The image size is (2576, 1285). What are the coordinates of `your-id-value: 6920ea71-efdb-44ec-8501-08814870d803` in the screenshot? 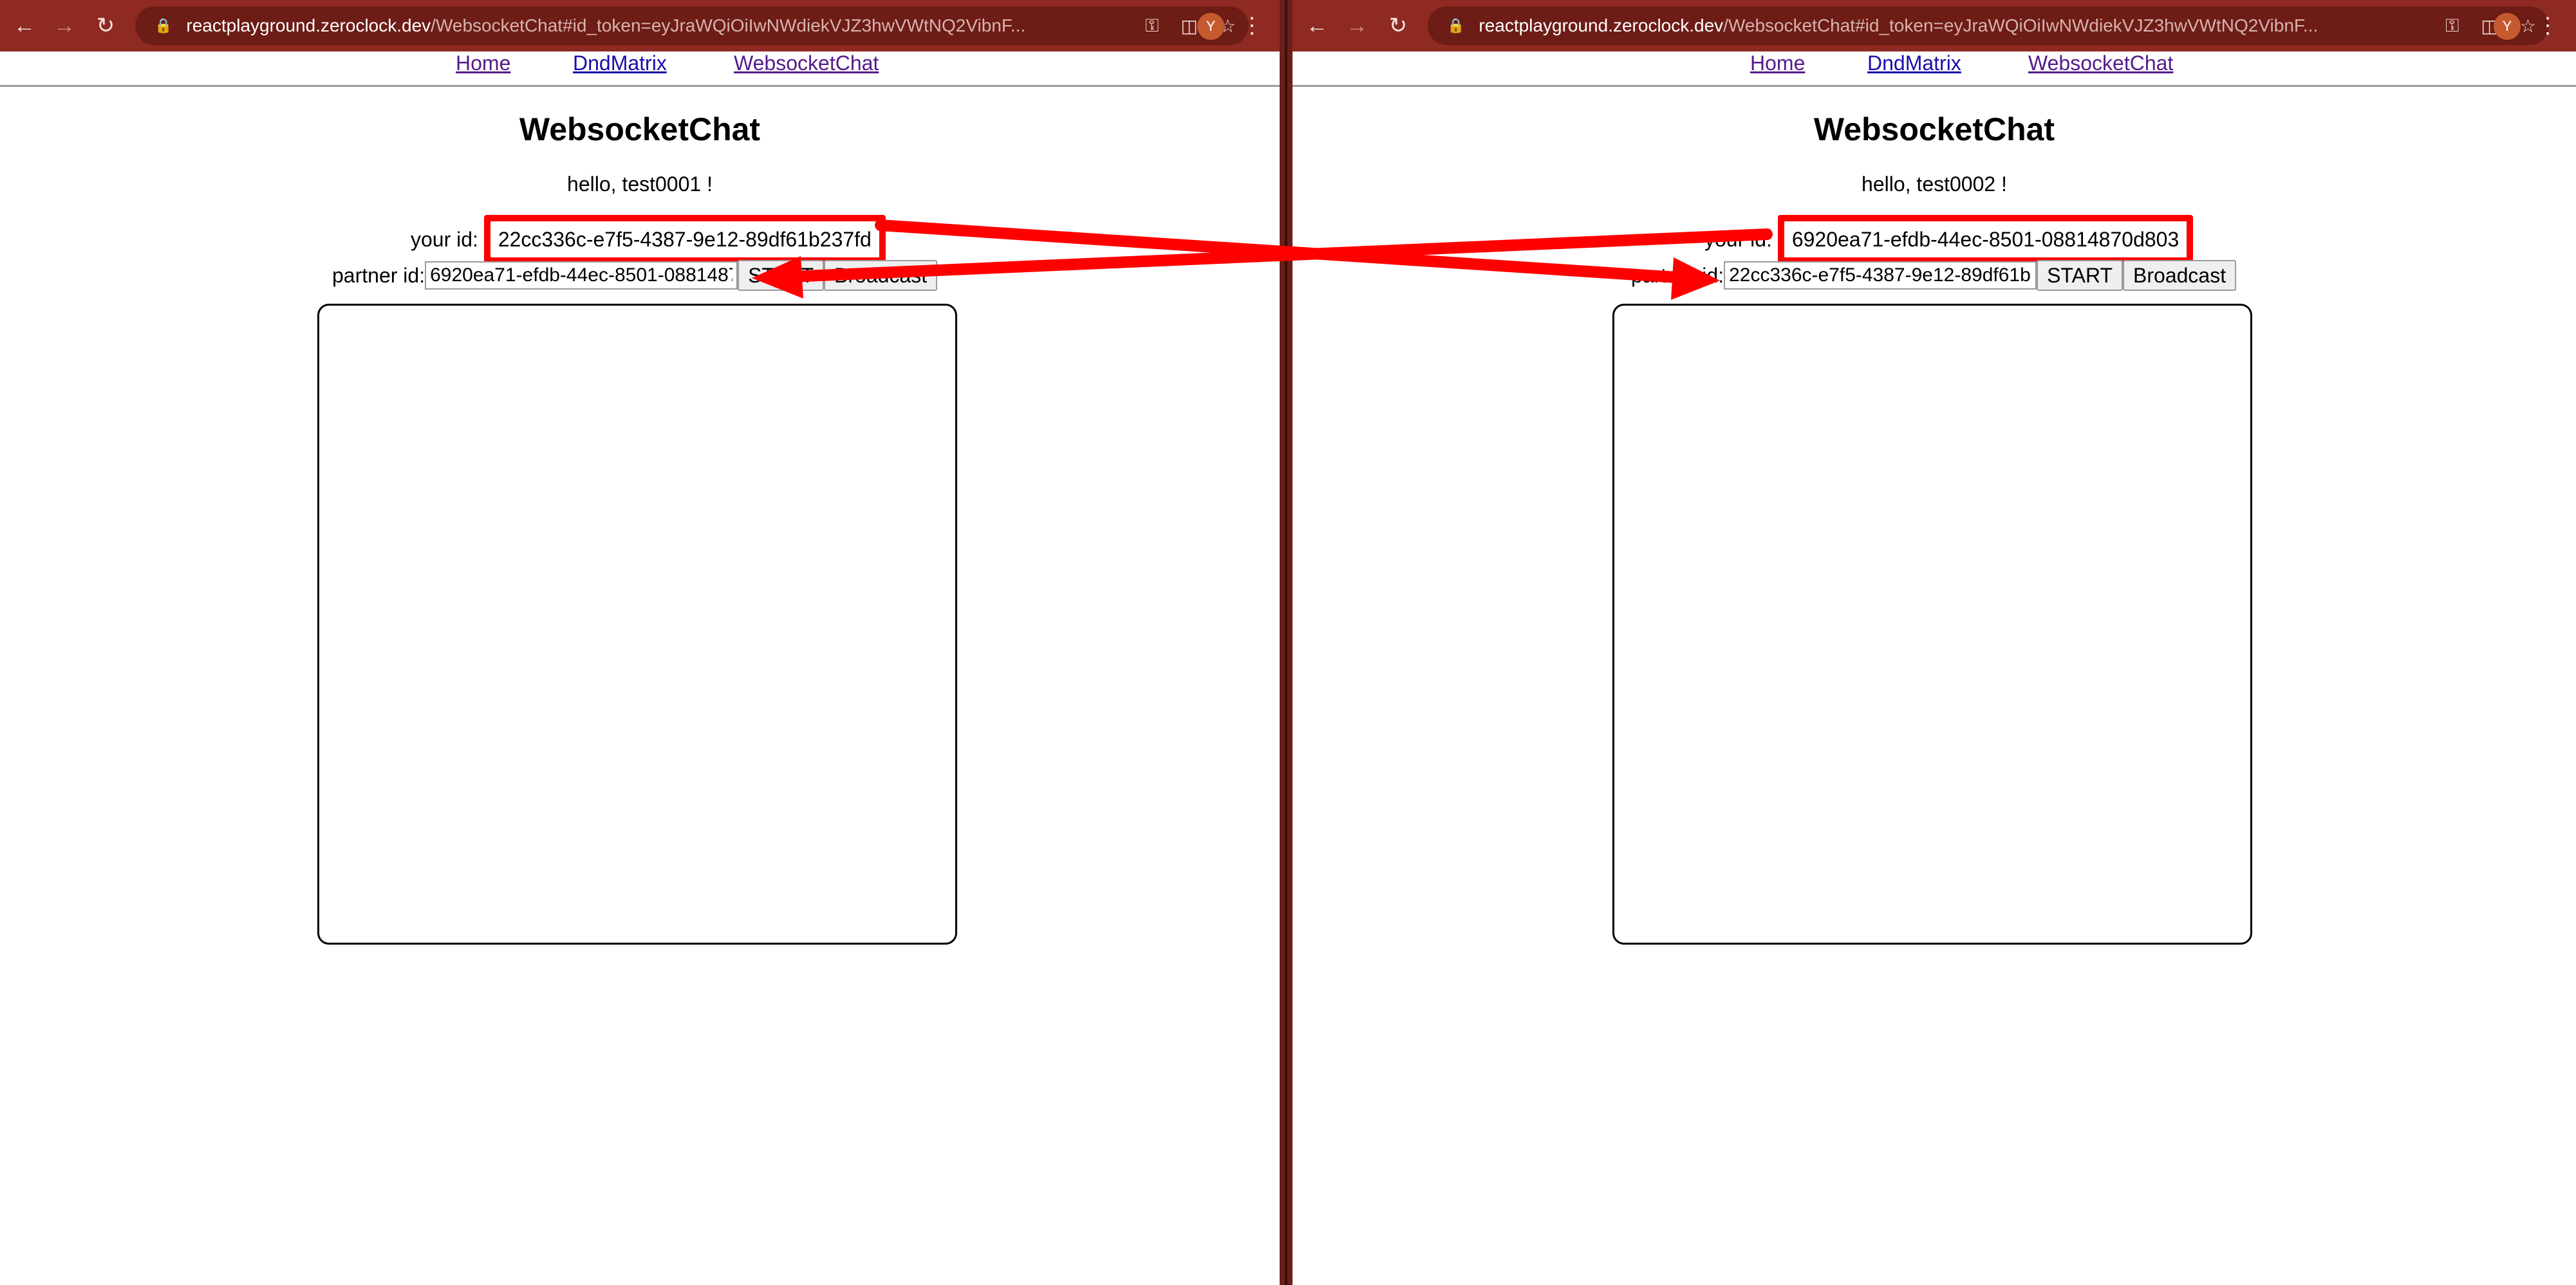 It's located at (1985, 240).